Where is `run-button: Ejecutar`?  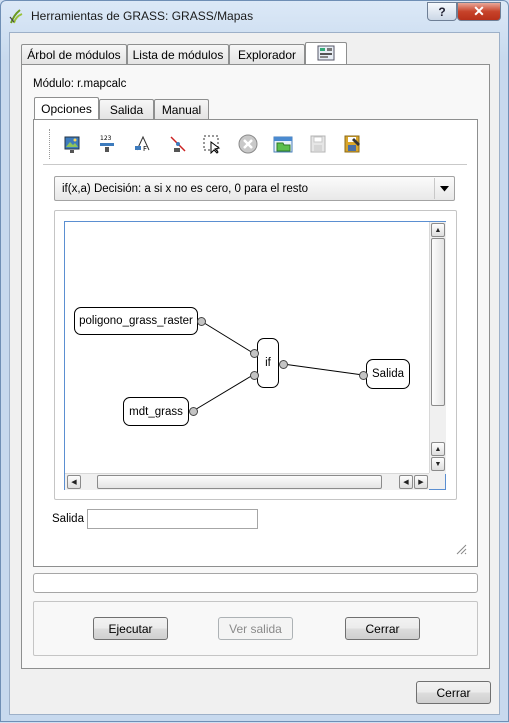
run-button: Ejecutar is located at coordinates (130, 628).